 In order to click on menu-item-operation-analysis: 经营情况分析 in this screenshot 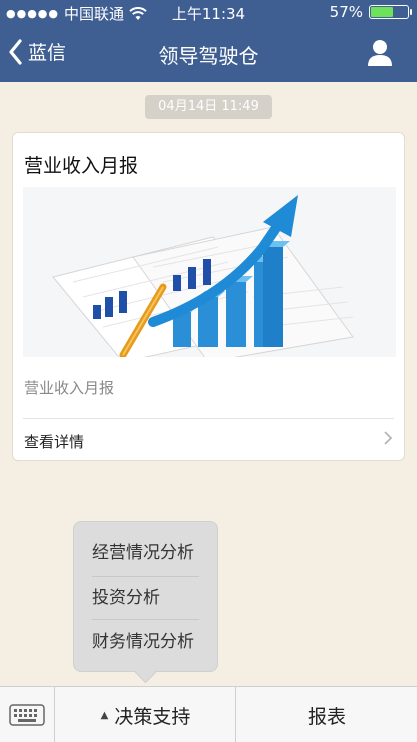, I will do `click(145, 553)`.